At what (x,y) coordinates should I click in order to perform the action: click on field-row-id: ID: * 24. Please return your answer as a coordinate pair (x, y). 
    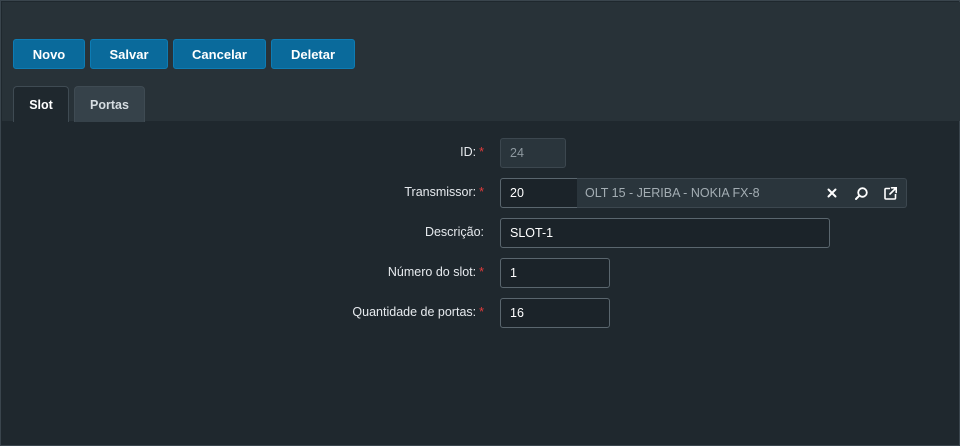
    Looking at the image, I should click on (480, 153).